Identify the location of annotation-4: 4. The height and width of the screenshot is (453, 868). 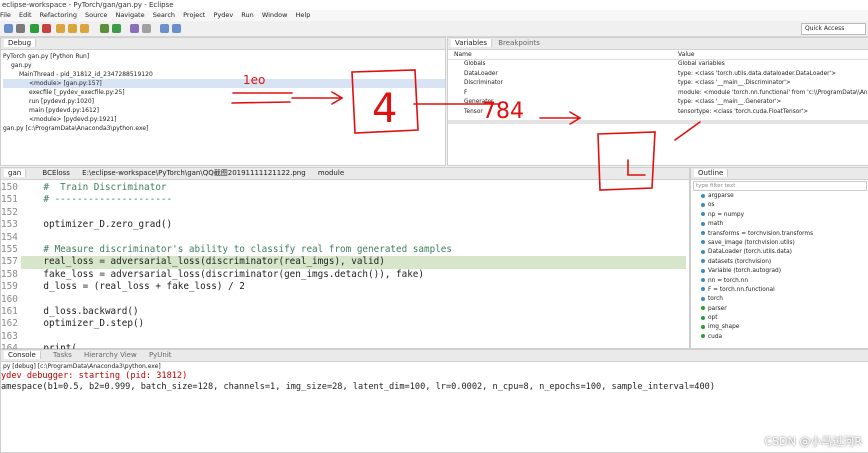
(384, 109).